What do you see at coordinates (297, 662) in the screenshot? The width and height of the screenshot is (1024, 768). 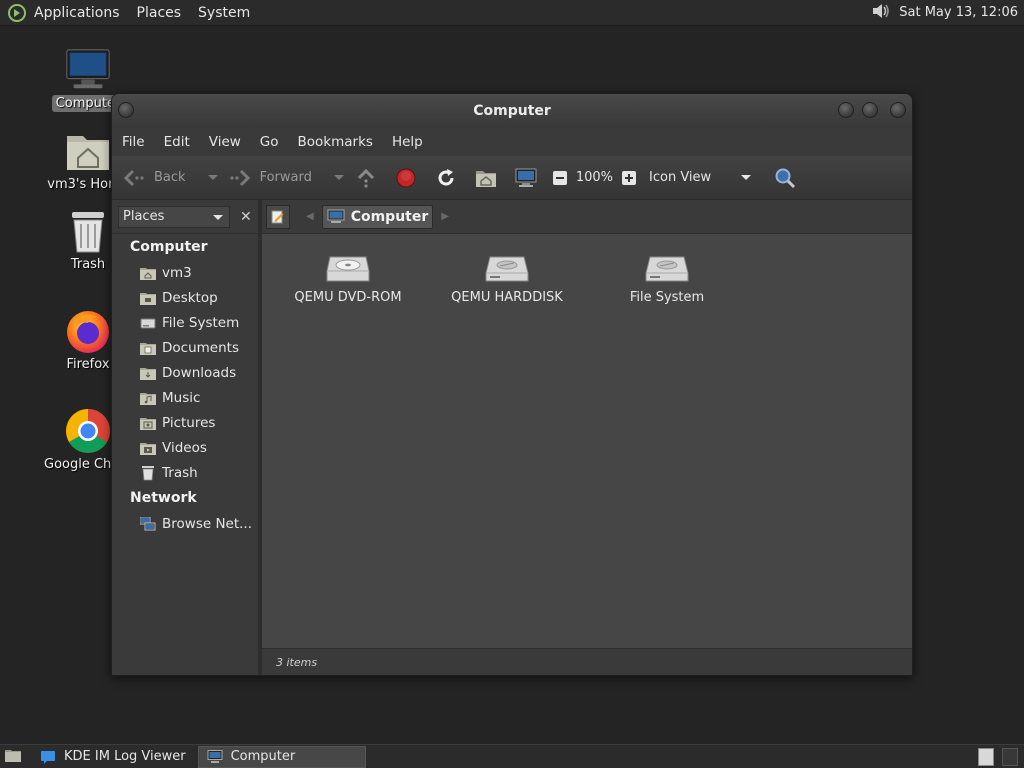 I see `item-count: 3 items` at bounding box center [297, 662].